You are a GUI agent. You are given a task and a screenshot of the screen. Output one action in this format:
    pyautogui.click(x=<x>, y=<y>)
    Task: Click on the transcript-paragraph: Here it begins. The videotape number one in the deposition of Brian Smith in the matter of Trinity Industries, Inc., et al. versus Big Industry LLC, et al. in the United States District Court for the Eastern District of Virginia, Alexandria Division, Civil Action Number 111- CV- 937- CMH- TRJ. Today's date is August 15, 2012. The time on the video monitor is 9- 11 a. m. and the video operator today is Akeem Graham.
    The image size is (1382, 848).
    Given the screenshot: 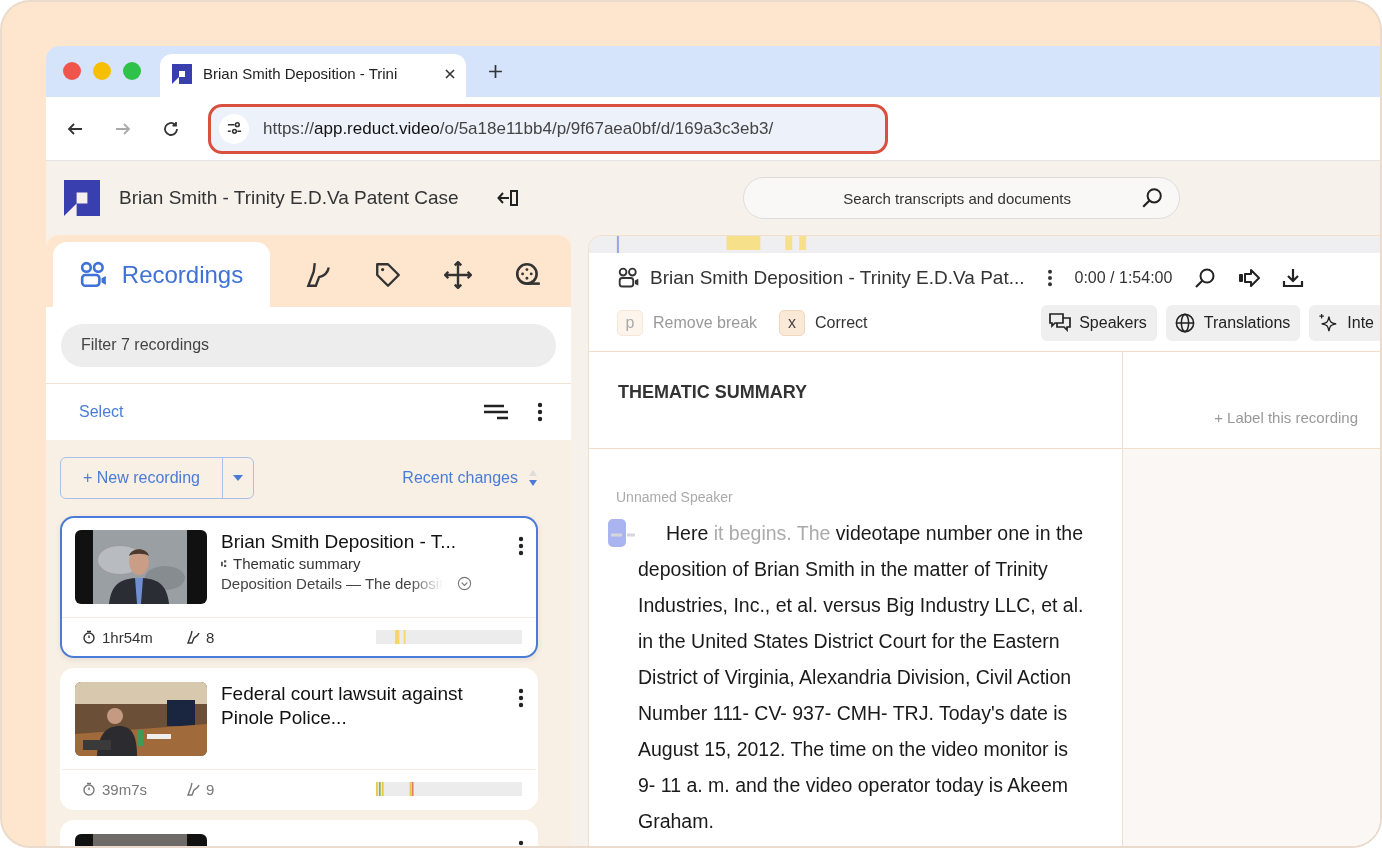 What is the action you would take?
    pyautogui.click(x=861, y=677)
    